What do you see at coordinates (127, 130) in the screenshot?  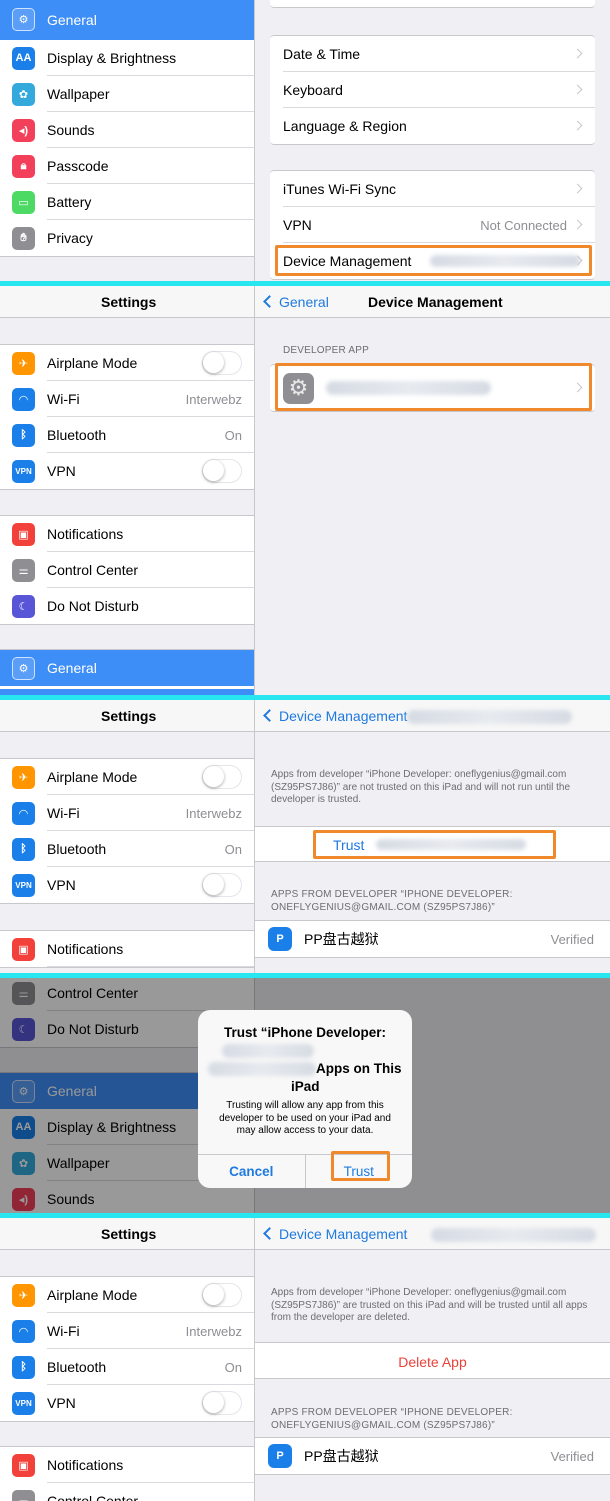 I see `sidebar-item-sounds: ◂) Sounds` at bounding box center [127, 130].